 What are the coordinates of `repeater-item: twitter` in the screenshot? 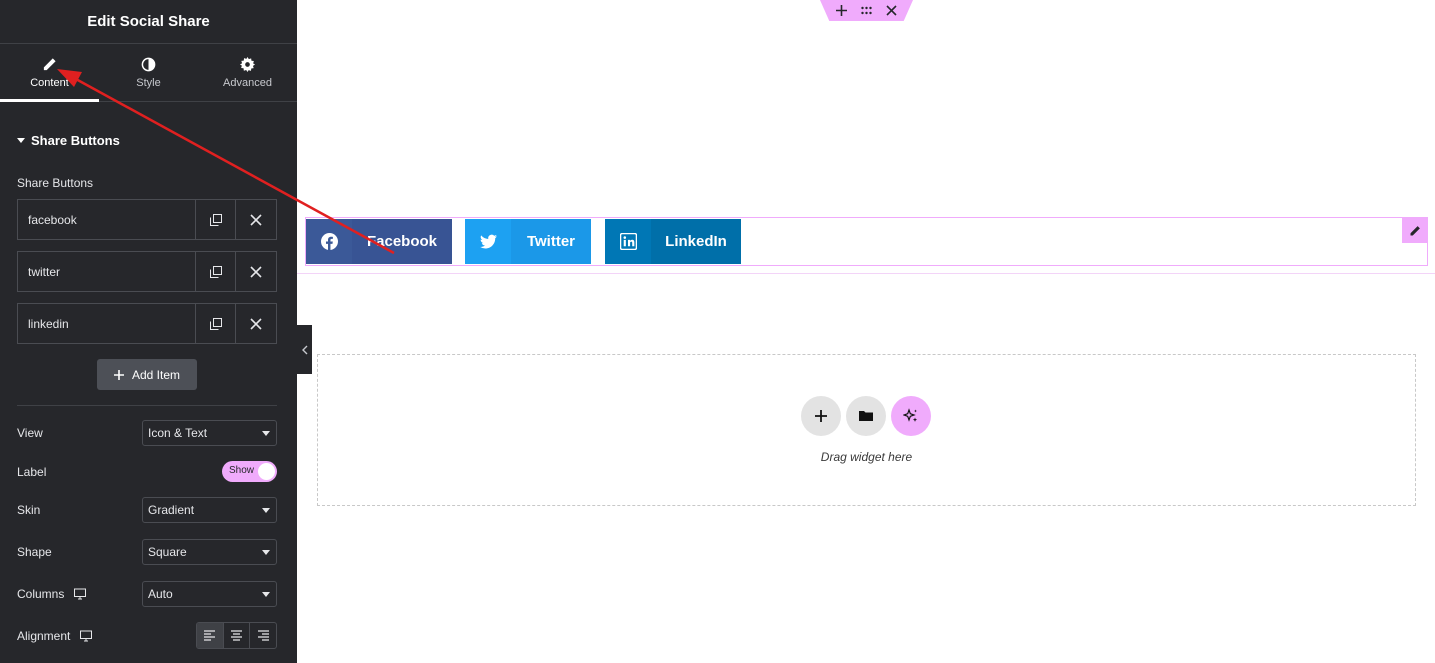 It's located at (147, 271).